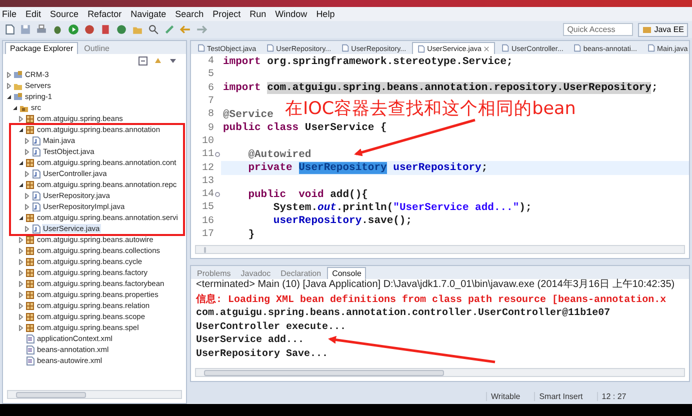 This screenshot has width=692, height=416. What do you see at coordinates (402, 208) in the screenshot?
I see `code-line: System.out.println("UserService add...");` at bounding box center [402, 208].